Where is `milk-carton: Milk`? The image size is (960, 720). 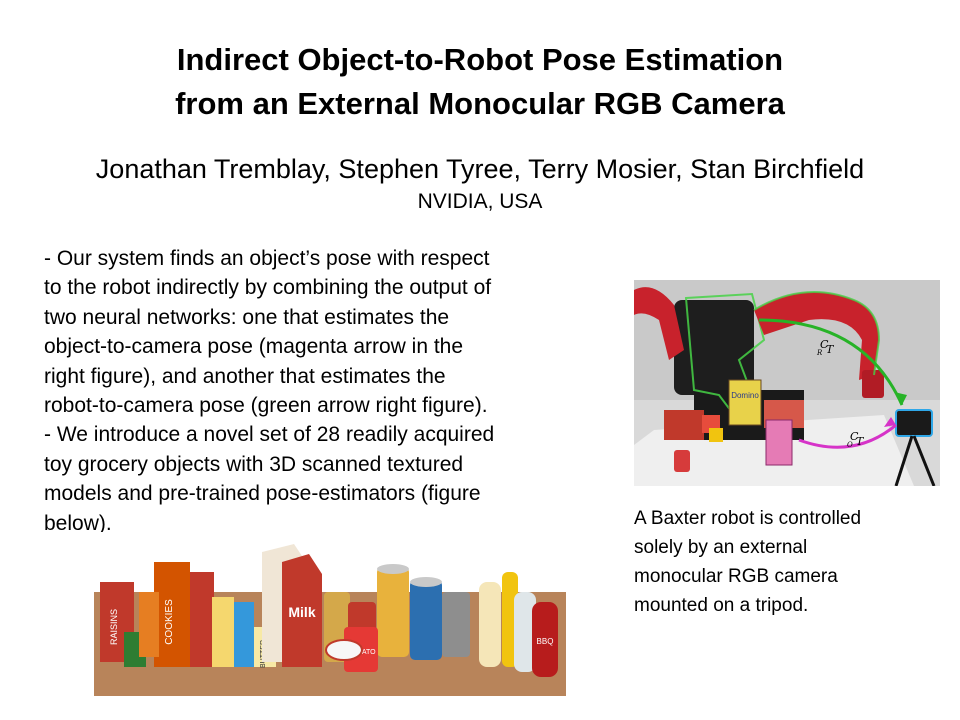 milk-carton: Milk is located at coordinates (302, 610).